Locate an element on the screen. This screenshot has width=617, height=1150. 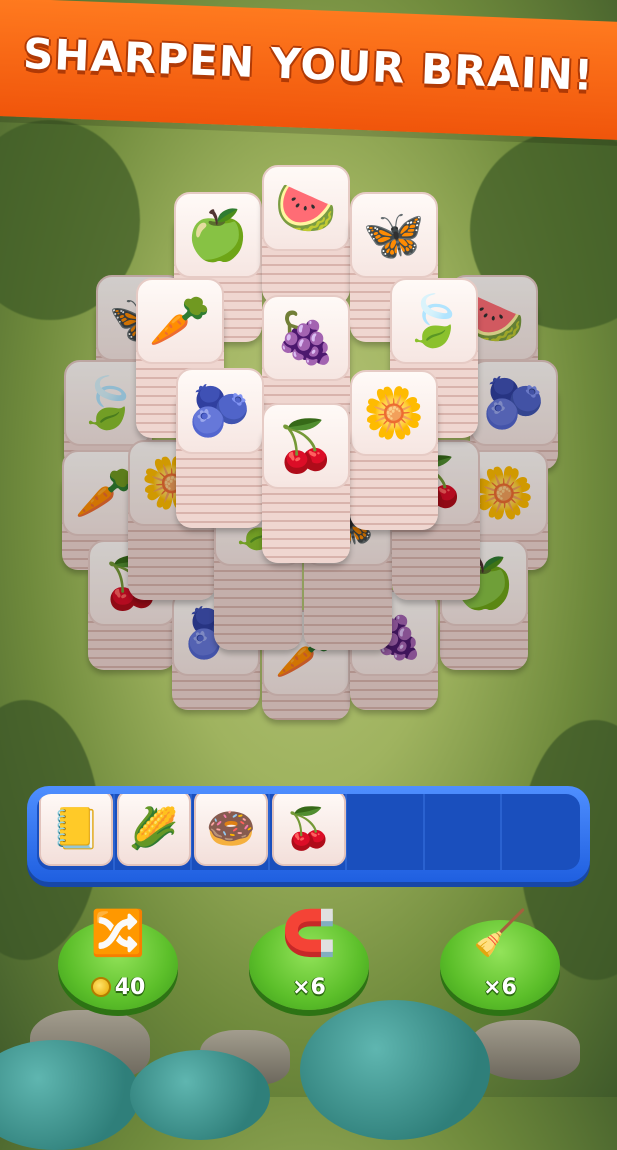
shuffle-booster: 🔀 40 is located at coordinates (118, 961).